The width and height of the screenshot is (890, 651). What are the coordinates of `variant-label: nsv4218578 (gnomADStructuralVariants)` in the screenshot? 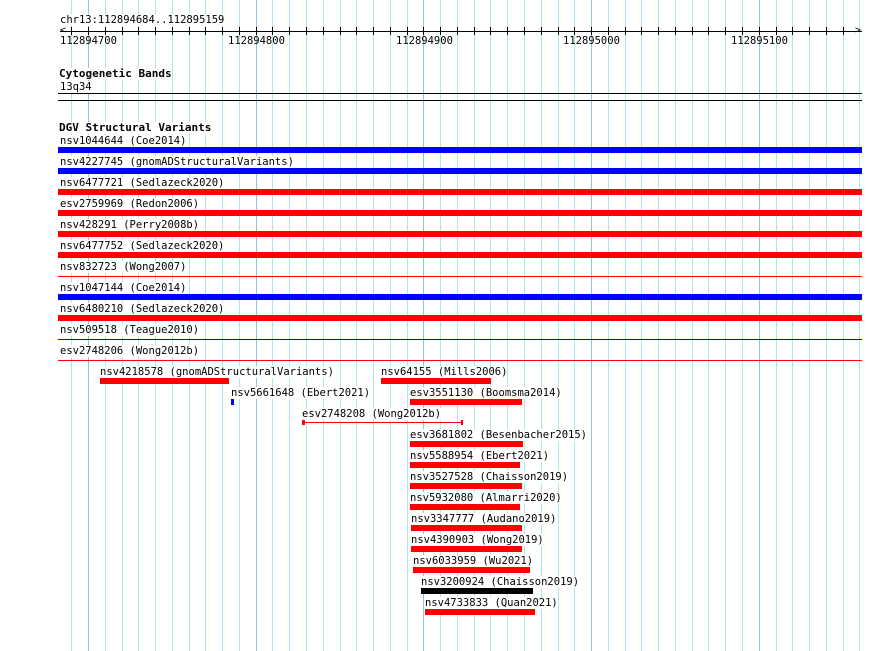 It's located at (217, 372).